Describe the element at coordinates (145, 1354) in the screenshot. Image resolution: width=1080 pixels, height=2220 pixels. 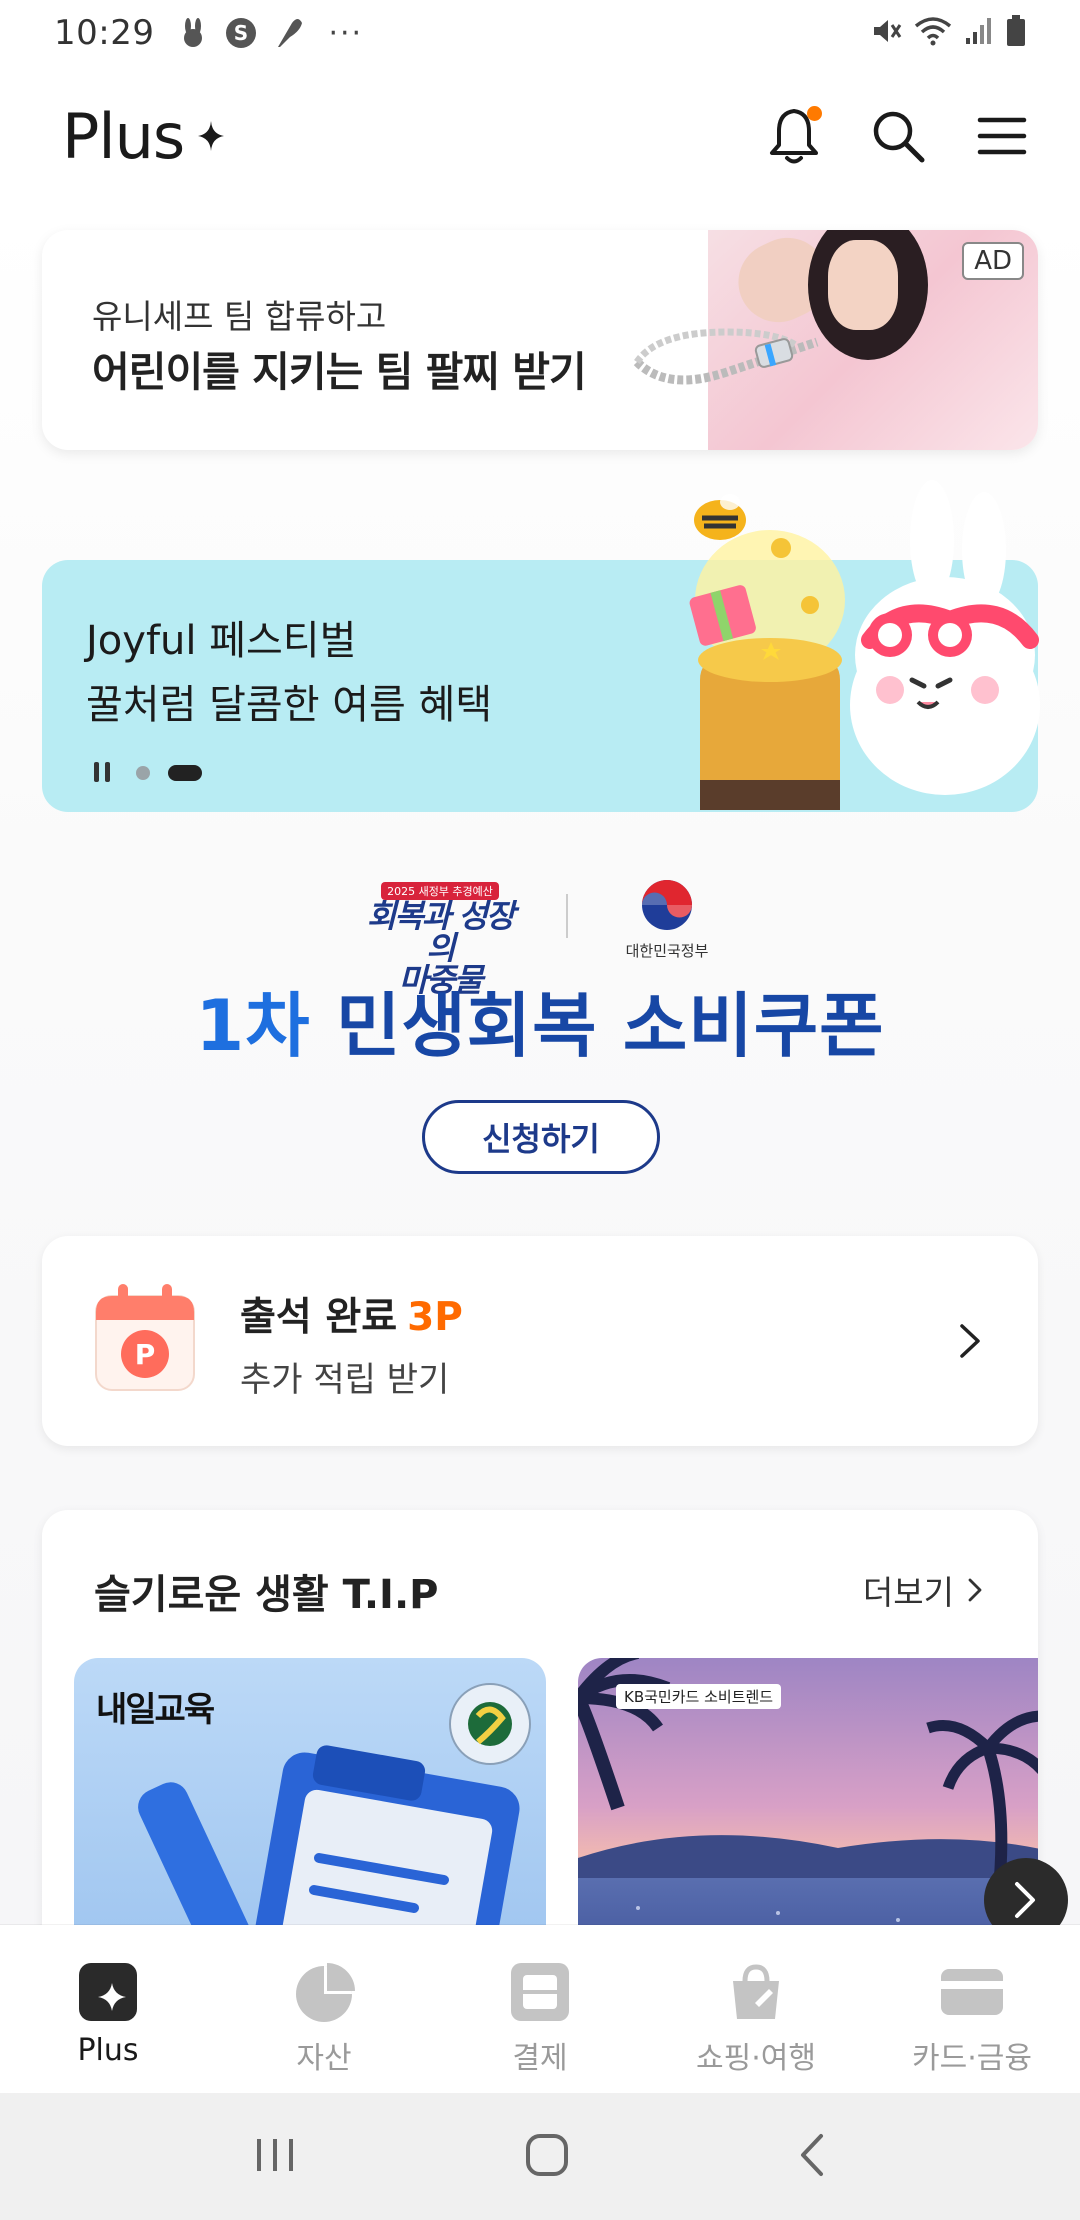
I see `calendar-icon-letter: P` at that location.